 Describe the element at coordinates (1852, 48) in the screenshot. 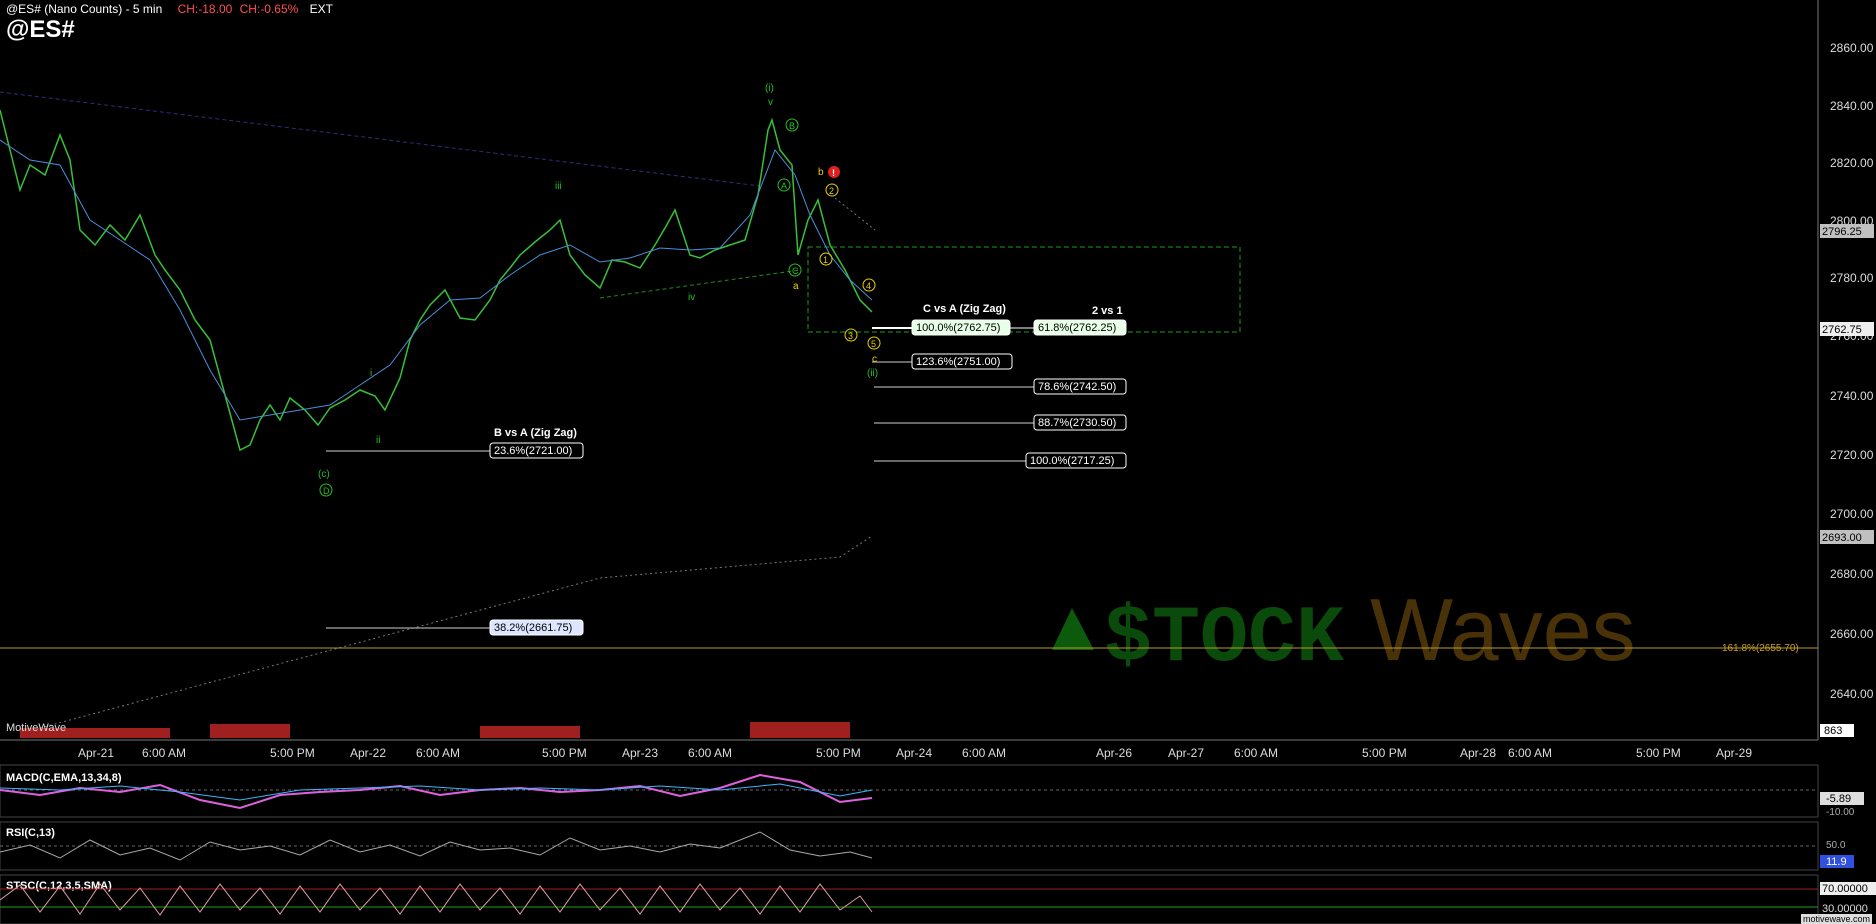

I see `price-tick: 2860.00` at that location.